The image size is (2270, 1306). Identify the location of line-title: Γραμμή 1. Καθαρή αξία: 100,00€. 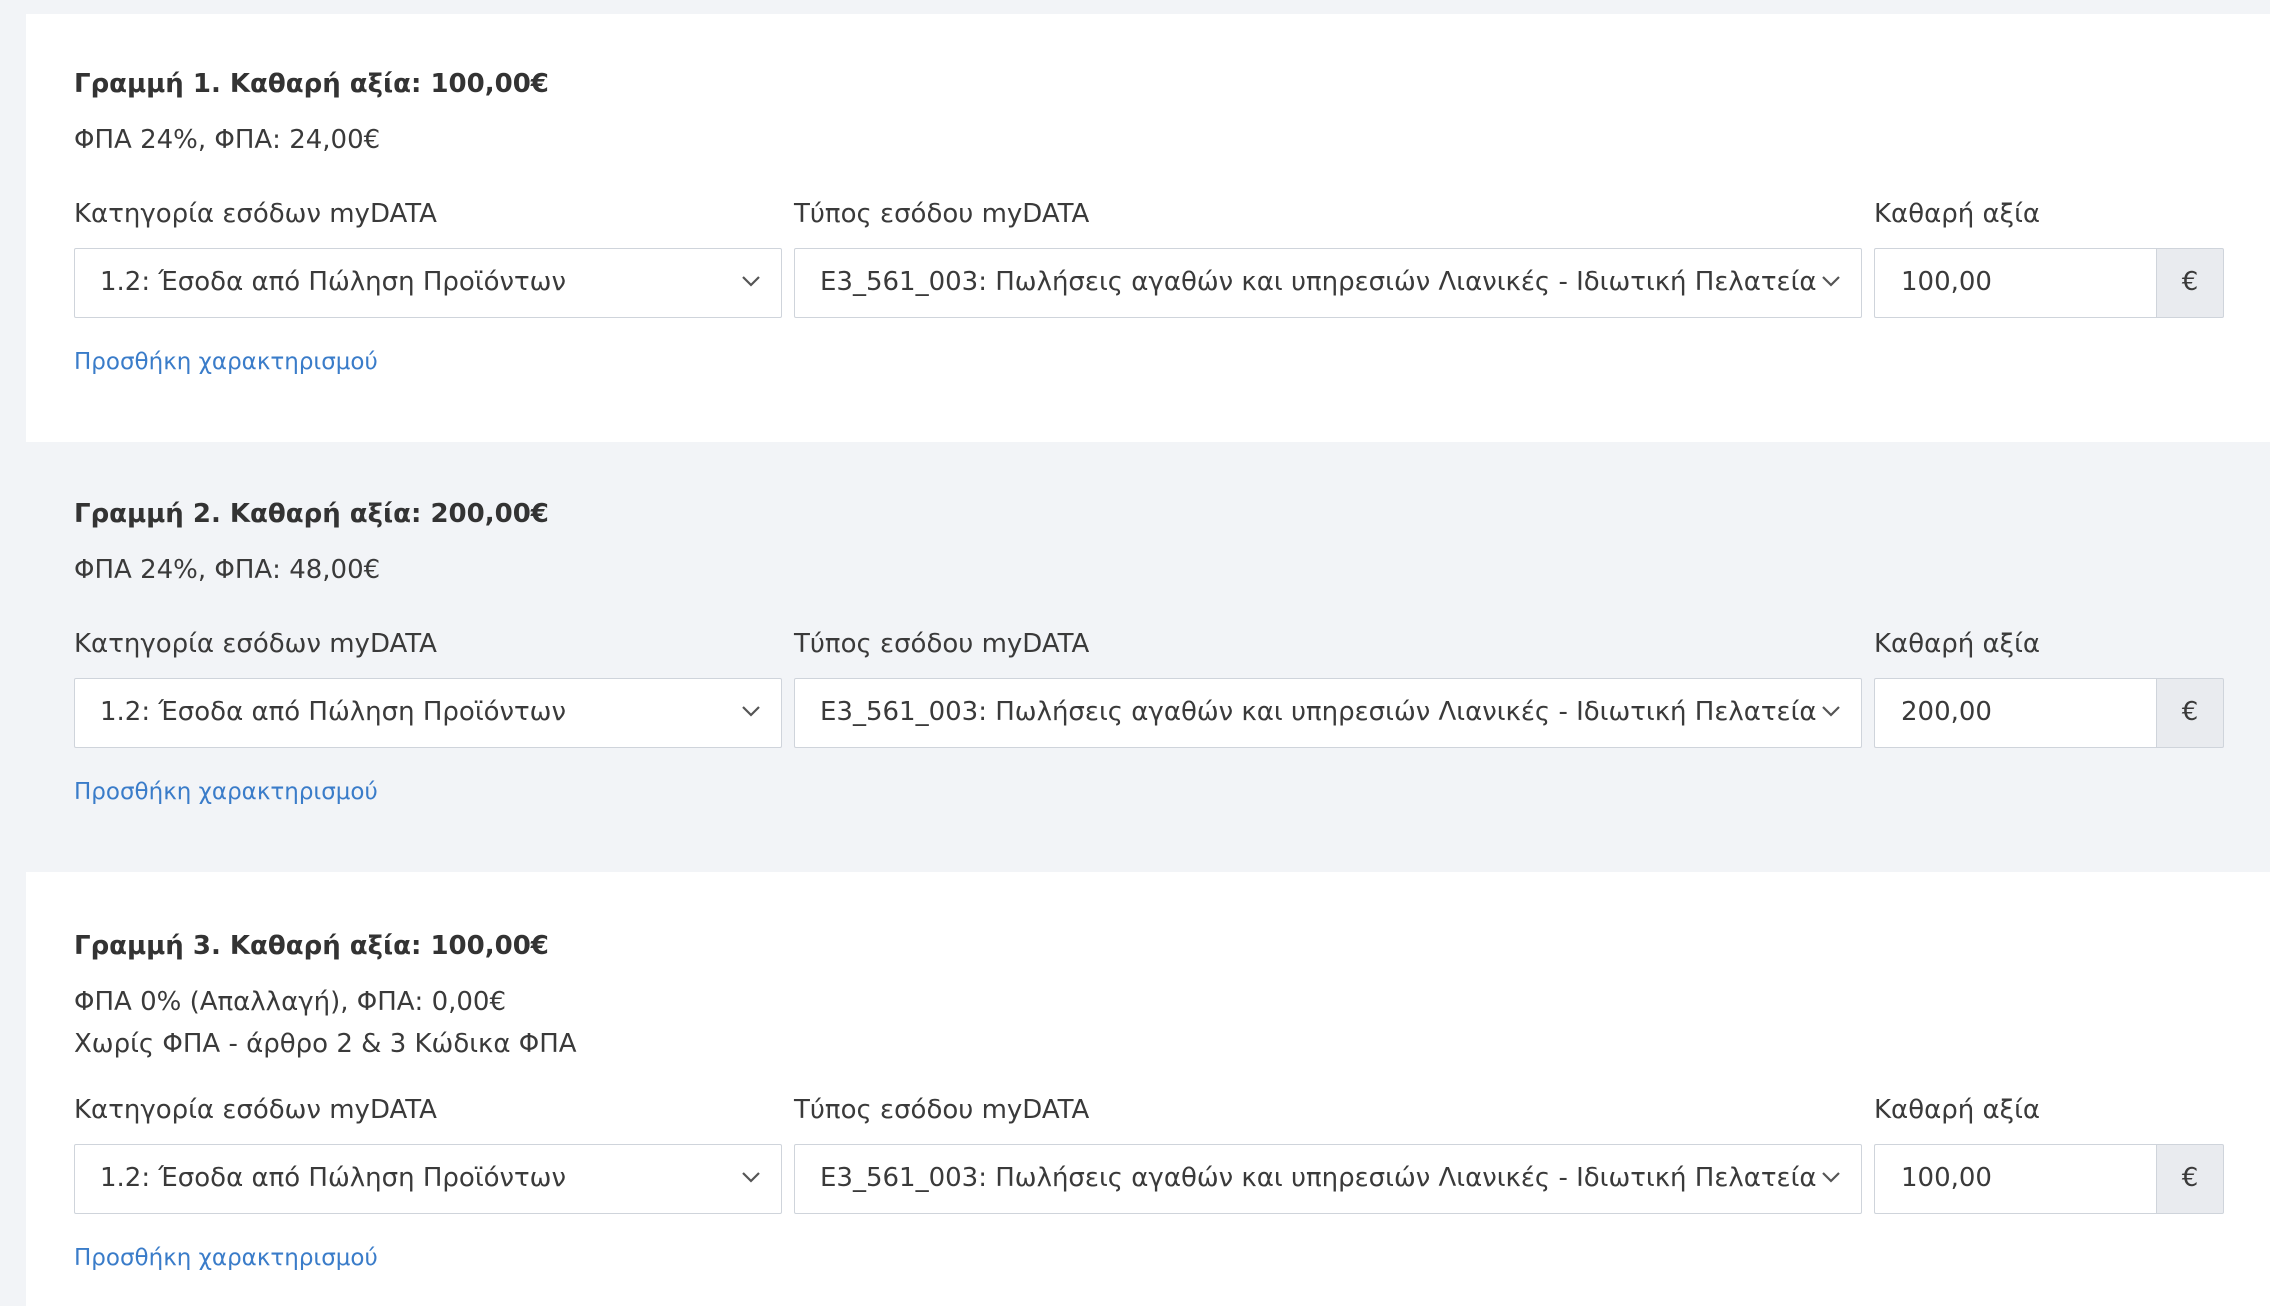
(311, 84).